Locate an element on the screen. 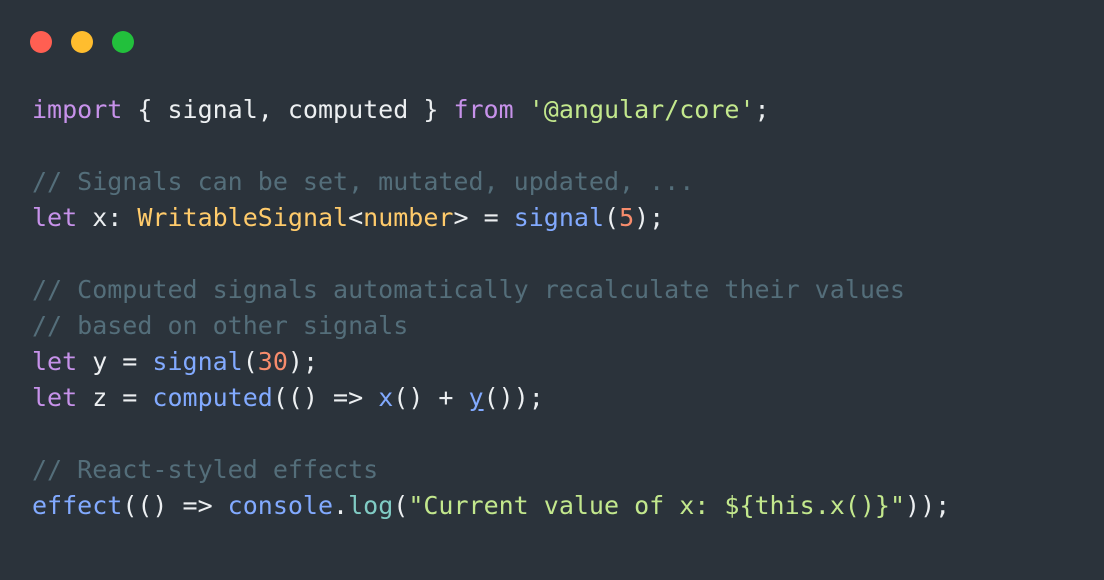  code-token-comment: // React-styled effects is located at coordinates (205, 469).